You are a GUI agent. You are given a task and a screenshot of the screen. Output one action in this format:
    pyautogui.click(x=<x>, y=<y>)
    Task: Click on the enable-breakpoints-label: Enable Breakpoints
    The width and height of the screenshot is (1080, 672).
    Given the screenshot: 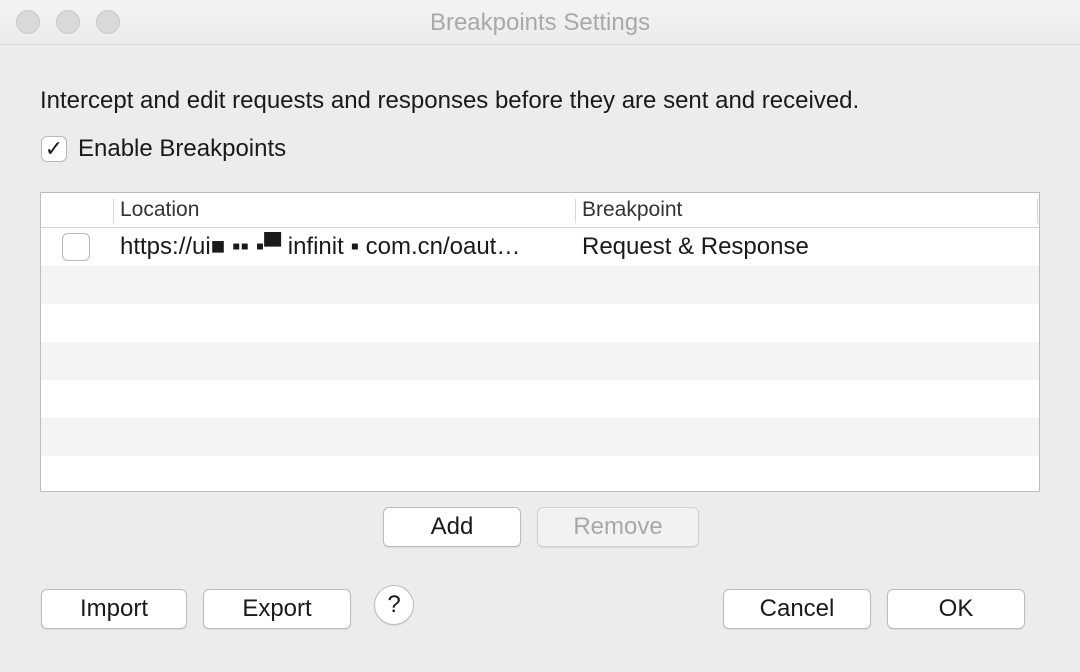 What is the action you would take?
    pyautogui.click(x=182, y=149)
    